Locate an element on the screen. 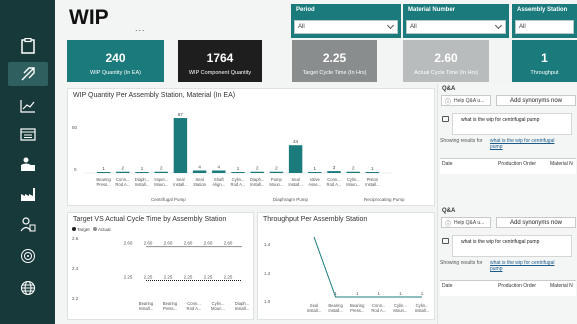 The height and width of the screenshot is (324, 577). kpi-value: 1764 is located at coordinates (220, 58).